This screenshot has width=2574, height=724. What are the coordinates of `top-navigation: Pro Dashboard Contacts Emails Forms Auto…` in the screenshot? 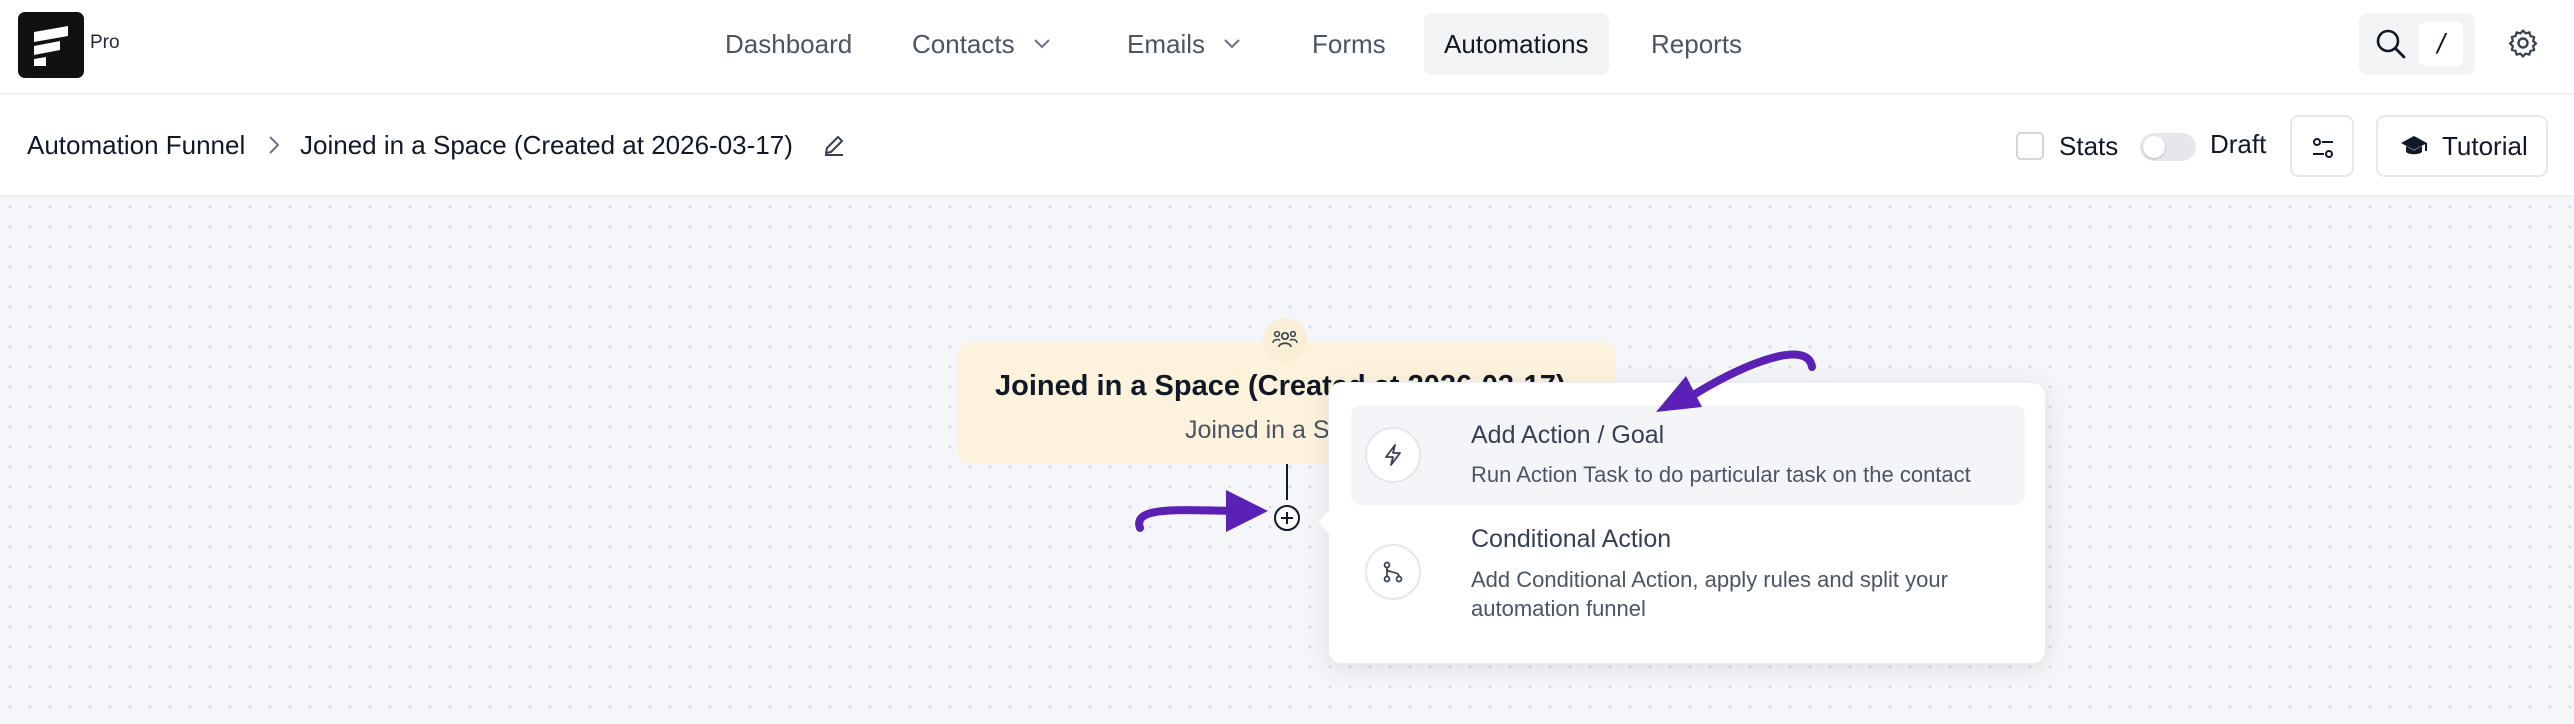 It's located at (1287, 47).